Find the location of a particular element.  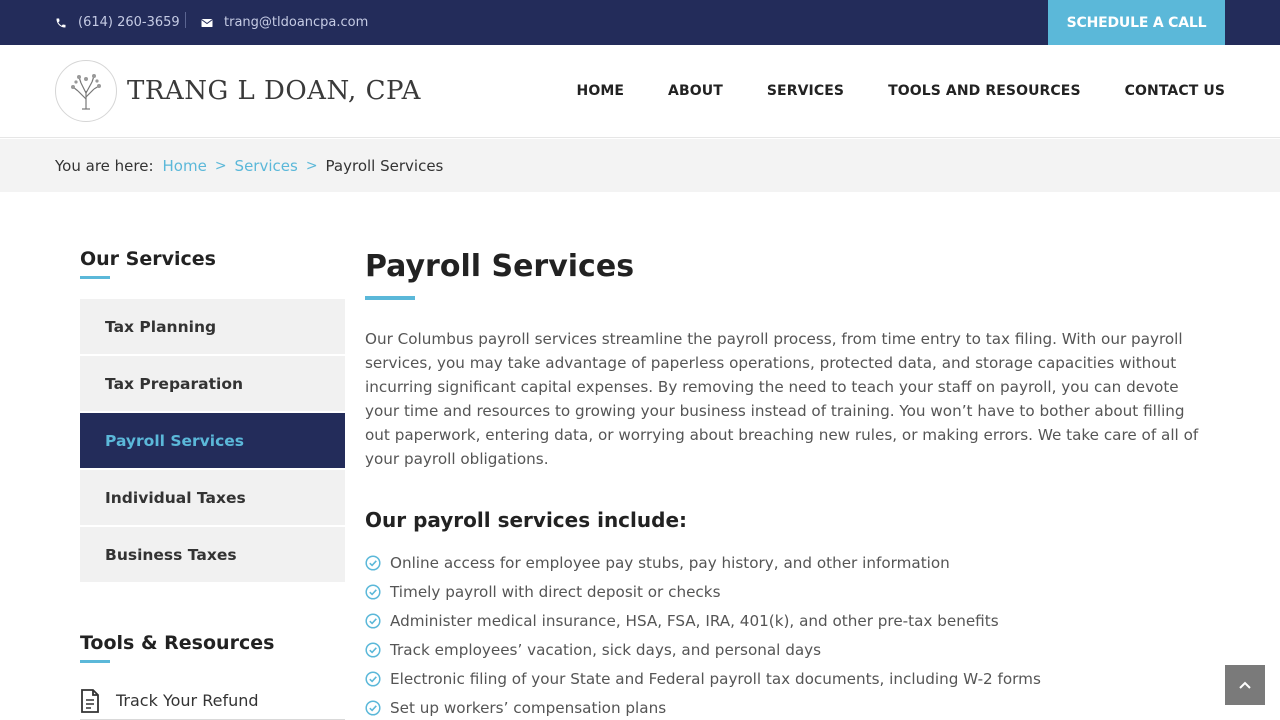

phone-link: (614) 260-3659 is located at coordinates (117, 22).